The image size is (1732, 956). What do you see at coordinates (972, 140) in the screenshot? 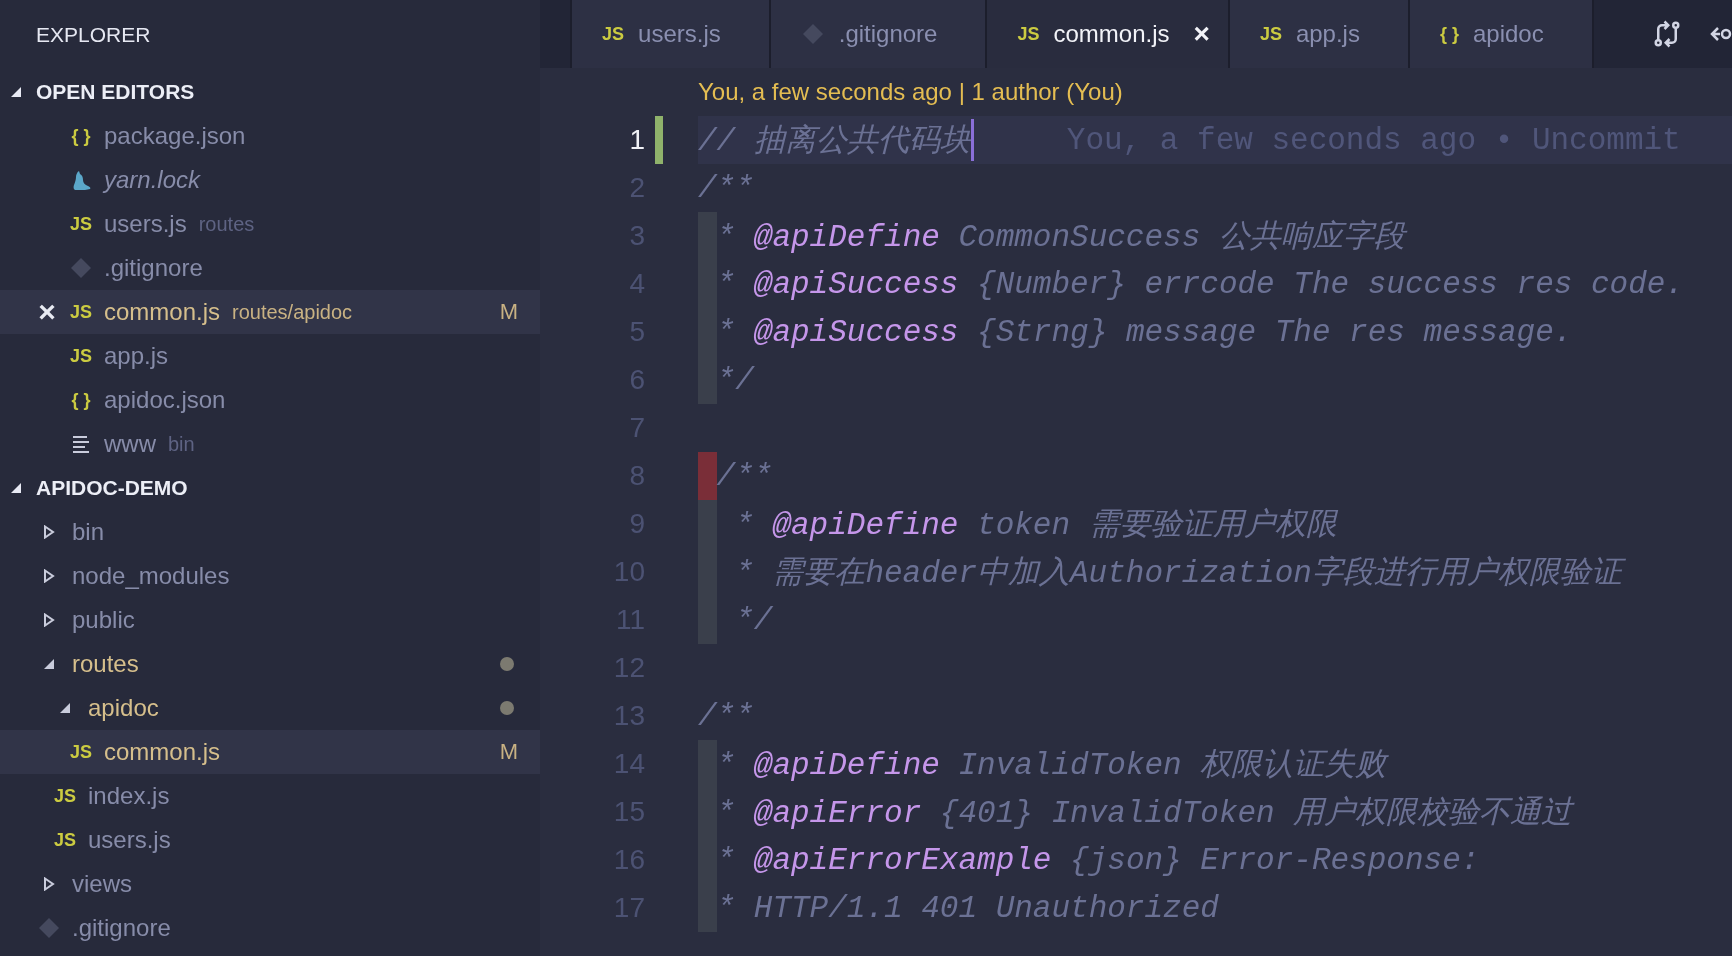
I see `text-cursor` at bounding box center [972, 140].